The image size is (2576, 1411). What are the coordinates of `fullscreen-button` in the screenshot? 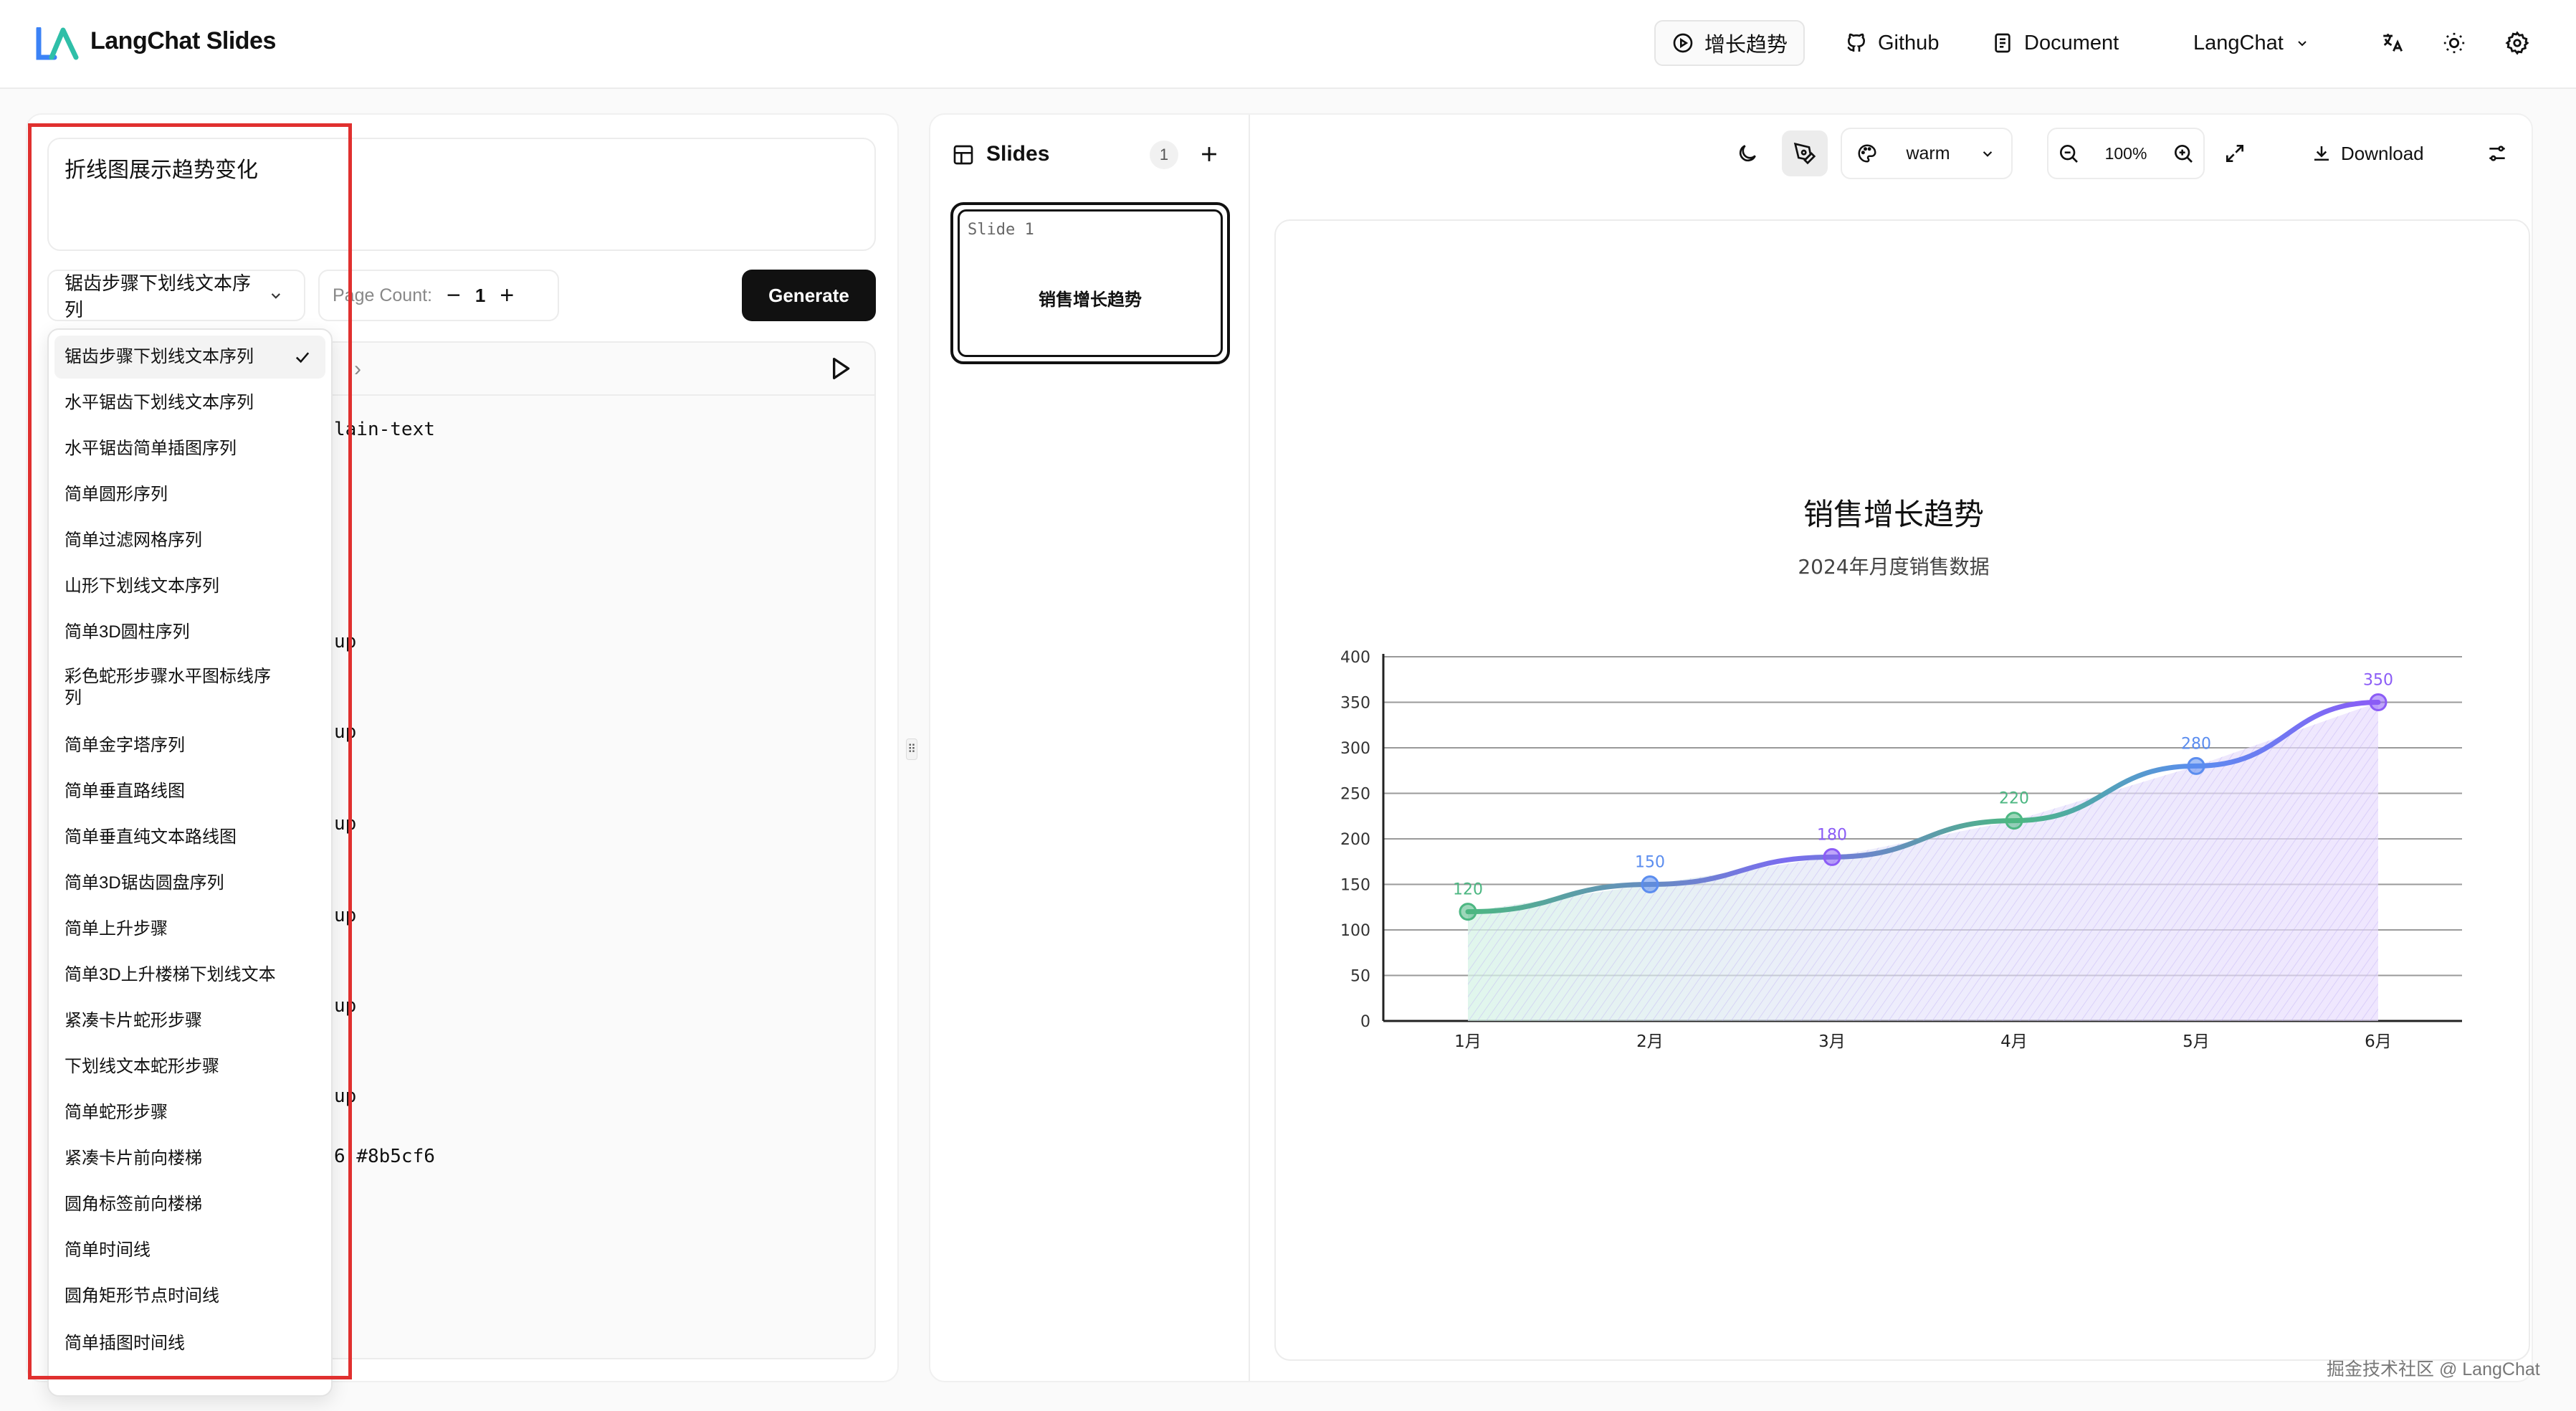 It's located at (2235, 153).